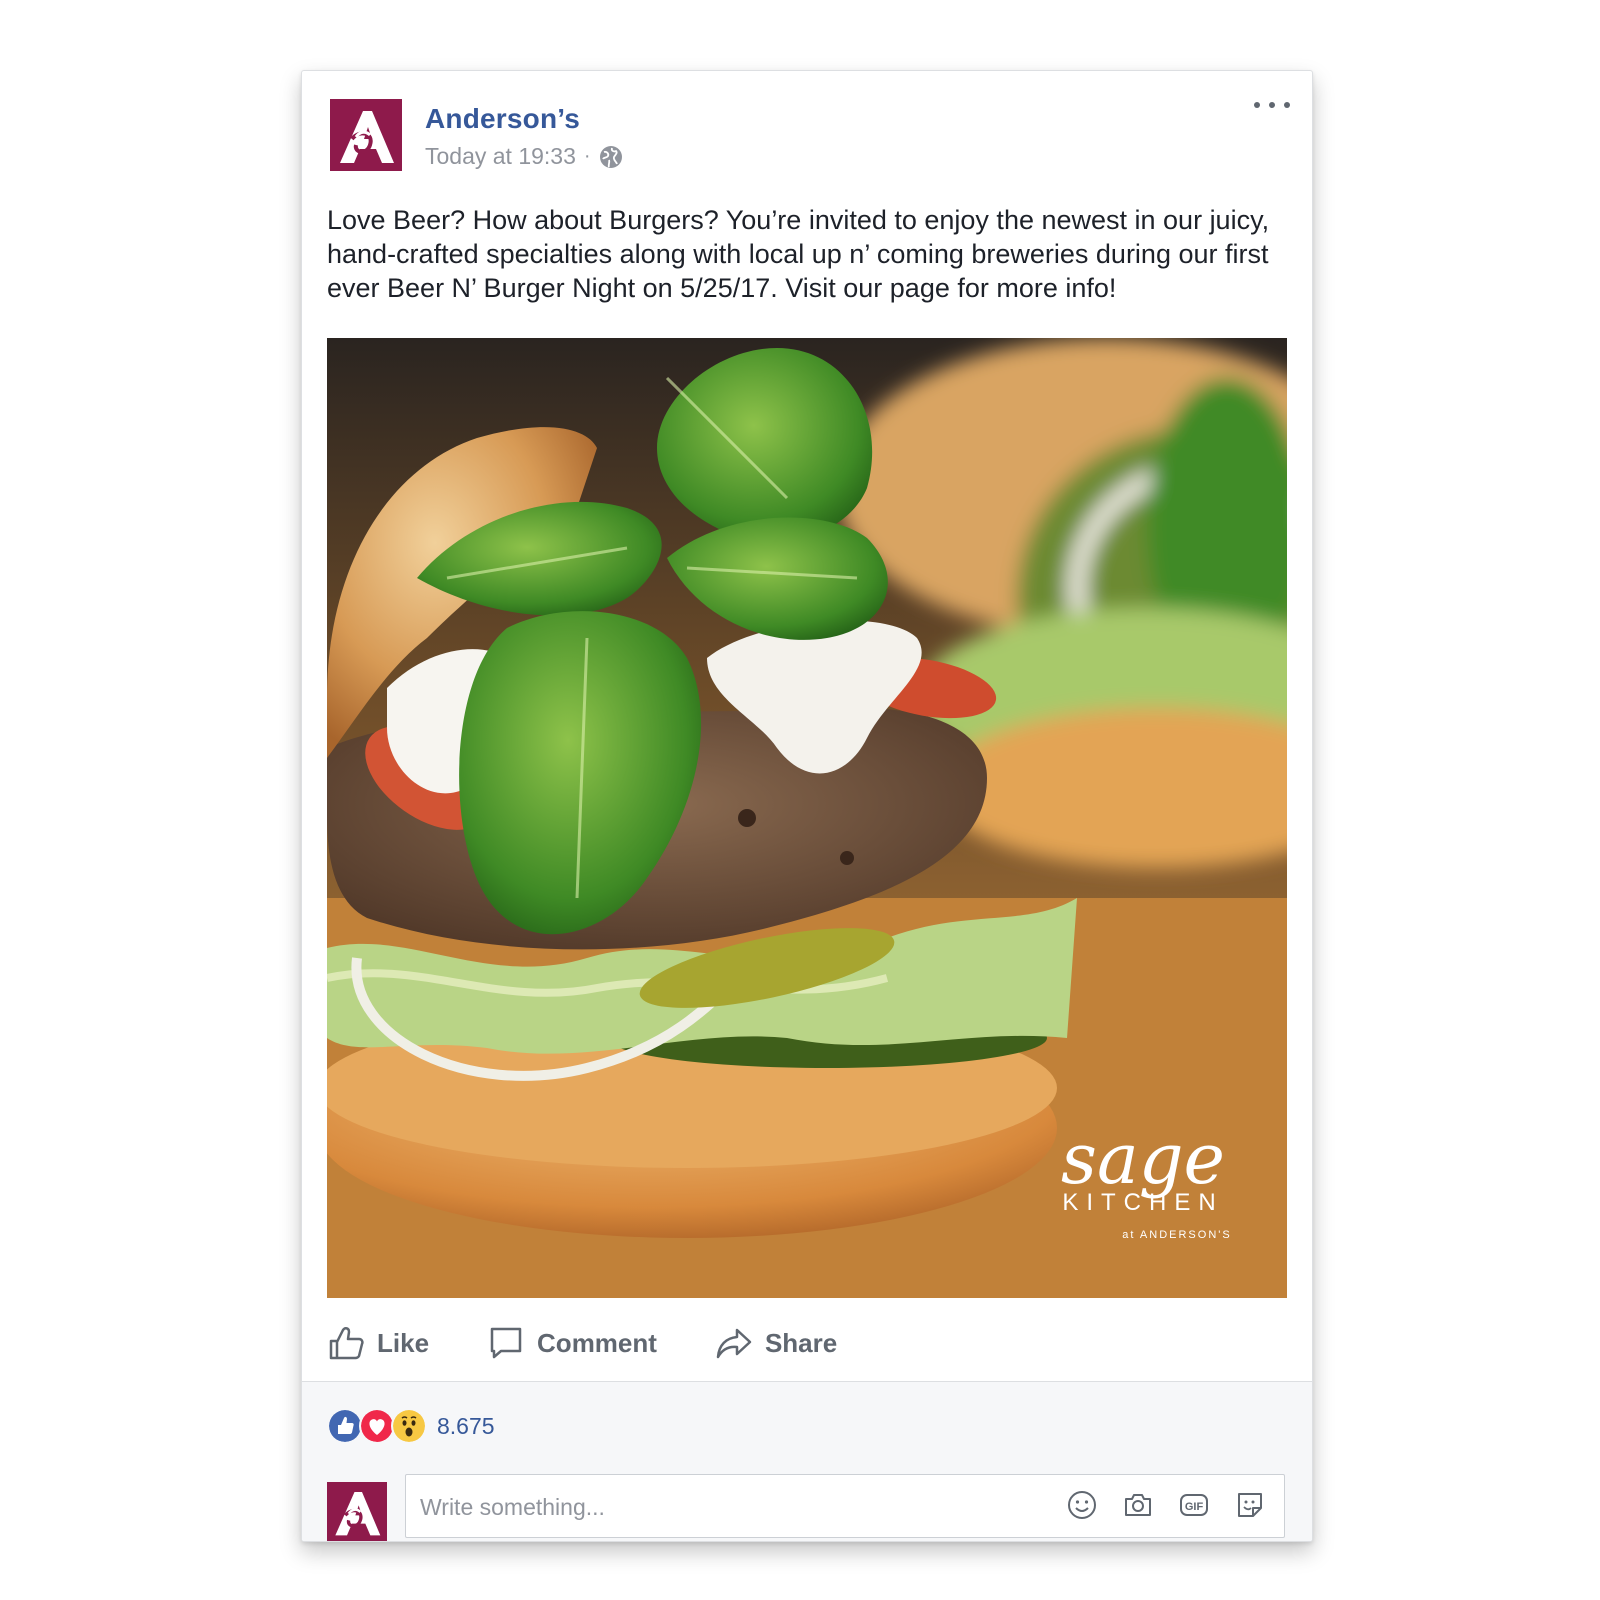  What do you see at coordinates (506, 1343) in the screenshot?
I see `speech-bubble-icon` at bounding box center [506, 1343].